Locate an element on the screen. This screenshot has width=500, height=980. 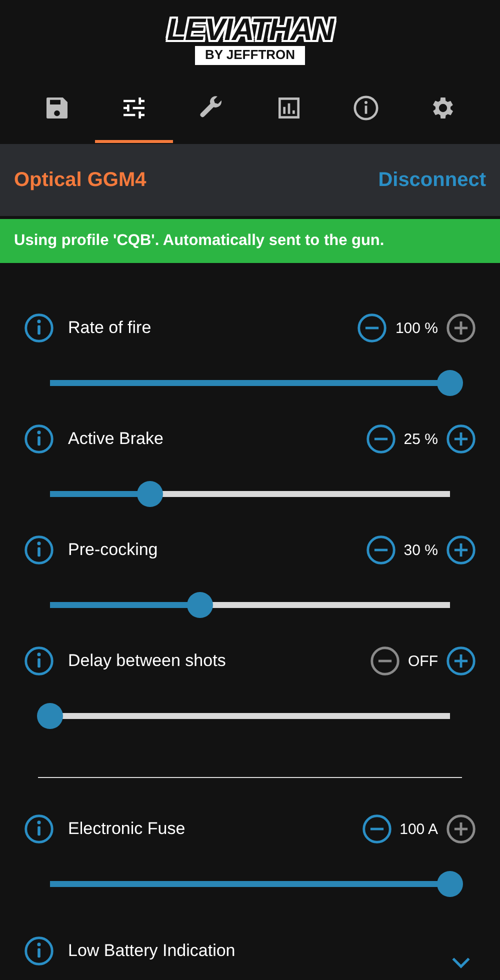
setting-label: Delay between shots is located at coordinates (147, 661).